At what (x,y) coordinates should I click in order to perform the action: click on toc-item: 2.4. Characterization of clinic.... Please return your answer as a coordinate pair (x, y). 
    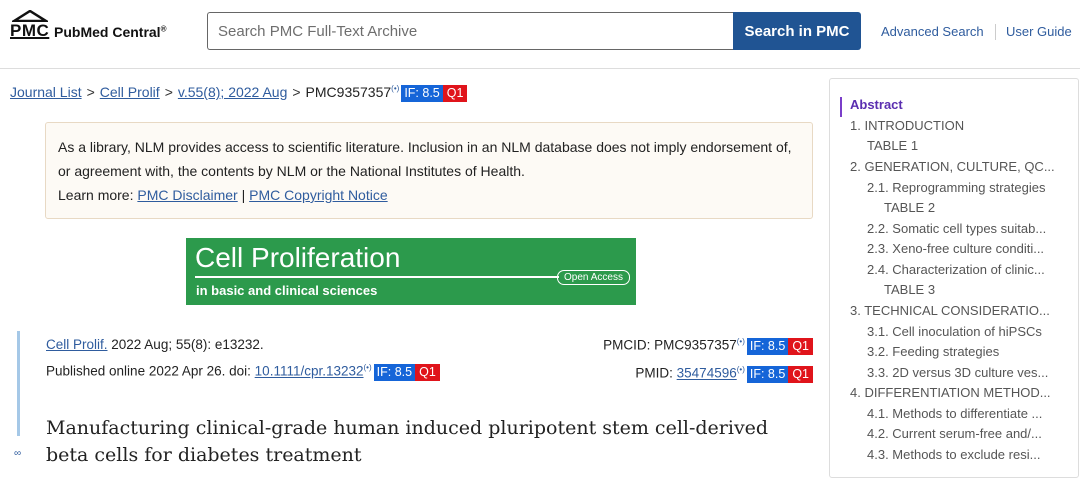
    Looking at the image, I should click on (956, 269).